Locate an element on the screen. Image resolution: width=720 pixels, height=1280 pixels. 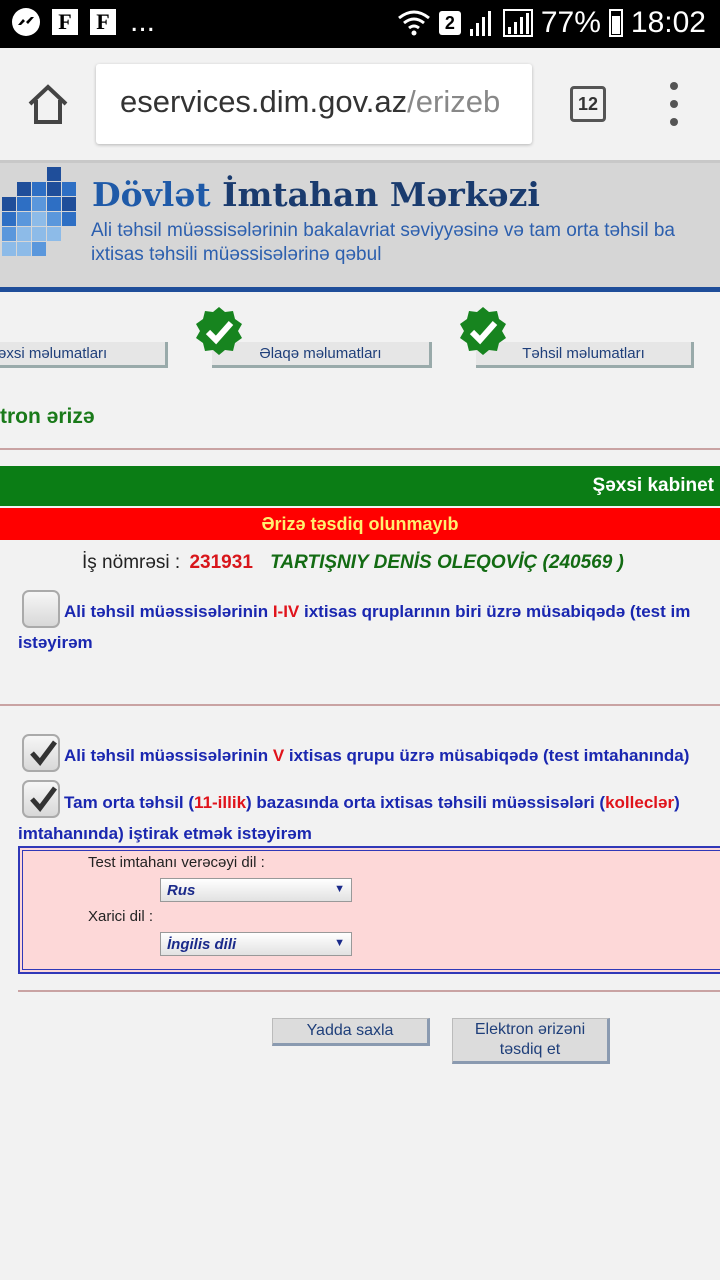
step-education-info: Təhsil məlumatları is located at coordinates (585, 355).